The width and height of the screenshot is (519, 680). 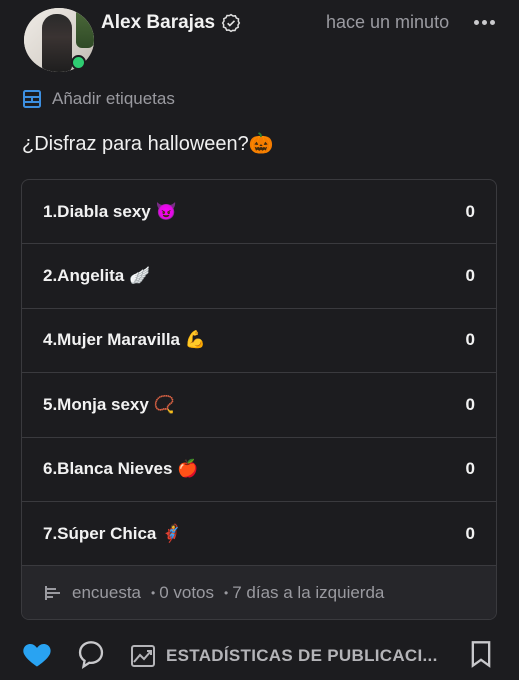 I want to click on author-header: Alex Barajas, so click(x=171, y=23).